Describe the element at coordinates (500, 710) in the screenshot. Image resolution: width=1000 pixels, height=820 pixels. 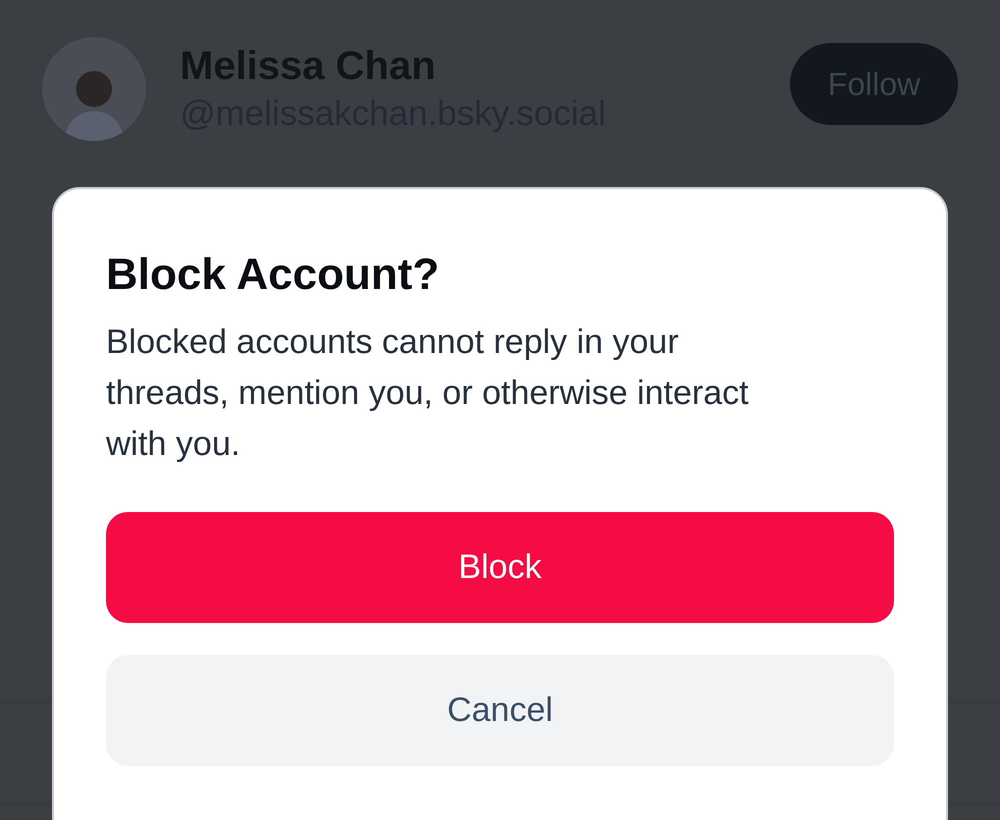
I see `cancel-button: Cancel` at that location.